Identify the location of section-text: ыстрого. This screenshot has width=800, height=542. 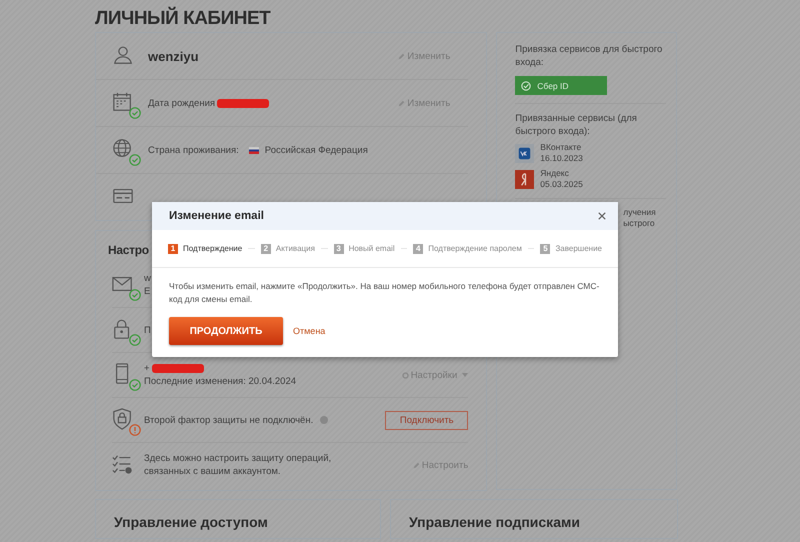
(639, 223).